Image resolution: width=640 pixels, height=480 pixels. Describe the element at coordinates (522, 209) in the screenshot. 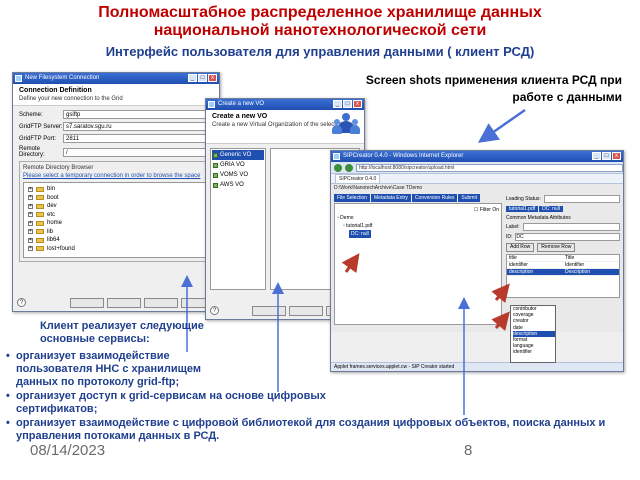

I see `tab-tutorial-pdf: tutorial1.pdf` at that location.